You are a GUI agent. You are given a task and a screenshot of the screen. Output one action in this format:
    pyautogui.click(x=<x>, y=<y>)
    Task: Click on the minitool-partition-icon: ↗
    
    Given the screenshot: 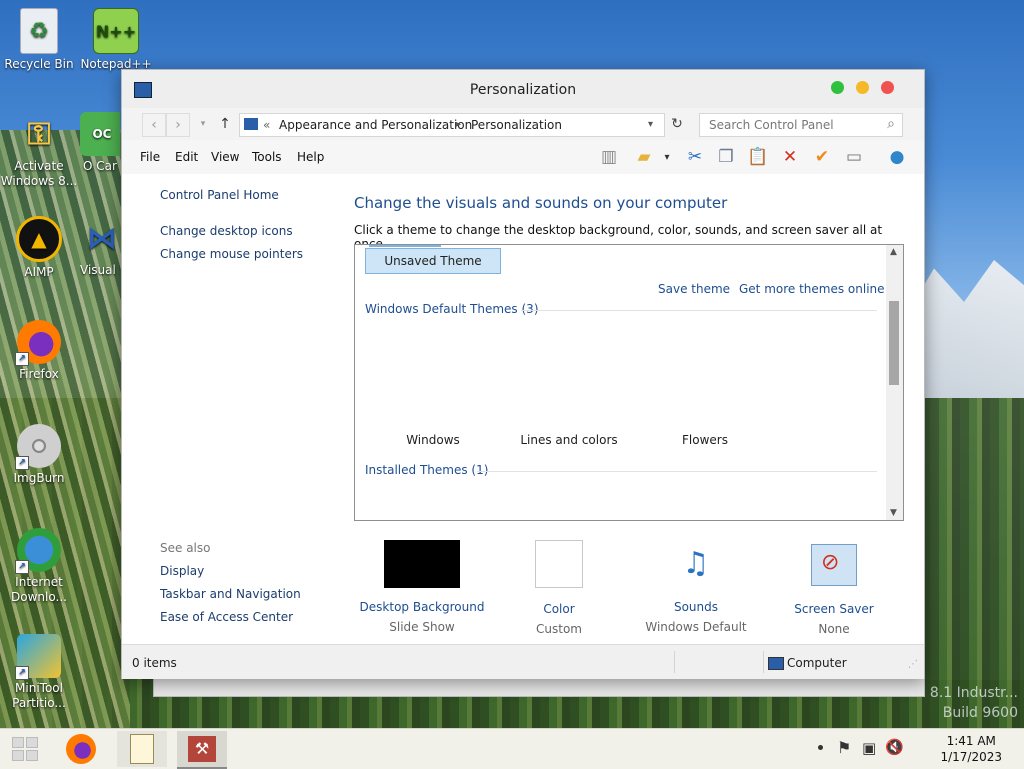 What is the action you would take?
    pyautogui.click(x=38, y=657)
    